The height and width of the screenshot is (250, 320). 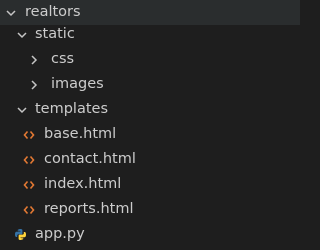 I want to click on tree-item-label: index.html, so click(x=83, y=184).